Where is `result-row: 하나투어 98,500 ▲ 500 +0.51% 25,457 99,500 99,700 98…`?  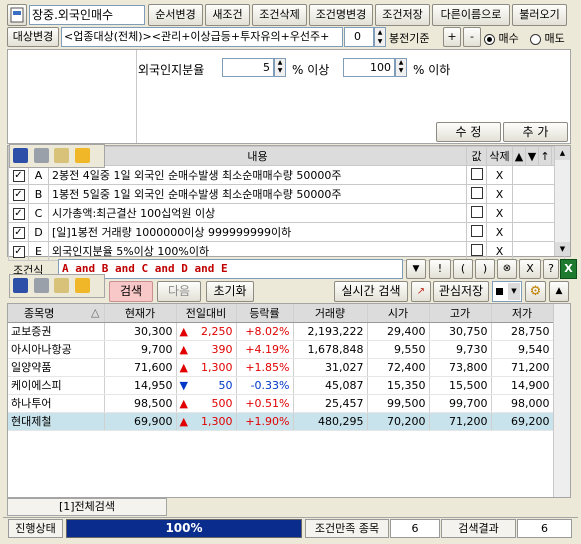 result-row: 하나투어 98,500 ▲ 500 +0.51% 25,457 99,500 99,700 98… is located at coordinates (281, 403).